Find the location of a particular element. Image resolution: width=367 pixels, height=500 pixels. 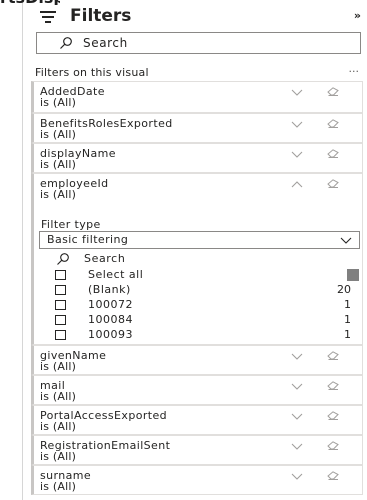

canvas-divider is located at coordinates (22, 250).